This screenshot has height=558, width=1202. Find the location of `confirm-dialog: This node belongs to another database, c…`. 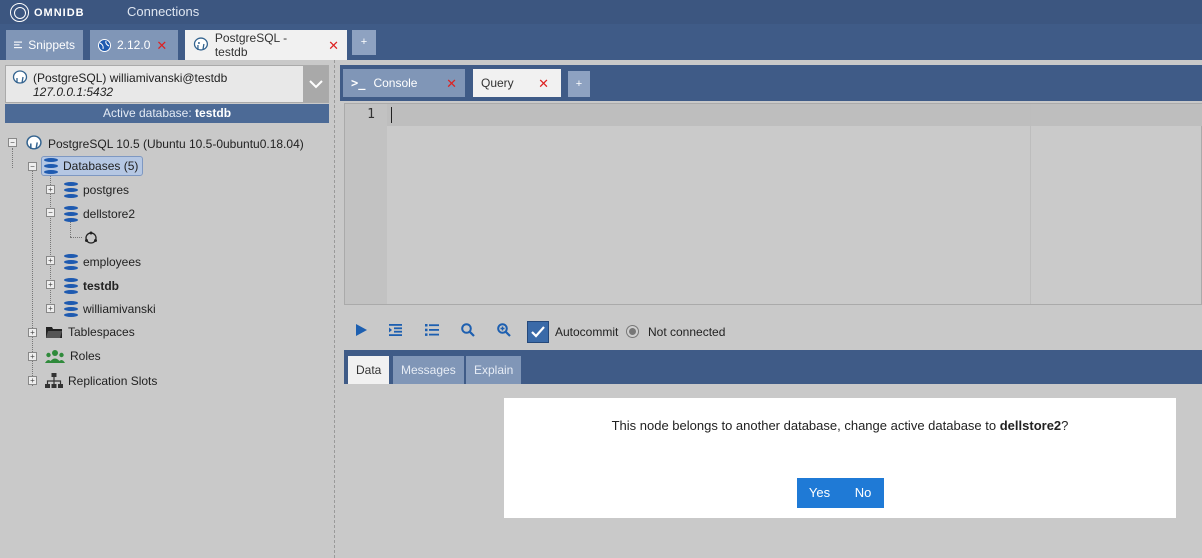

confirm-dialog: This node belongs to another database, c… is located at coordinates (840, 458).